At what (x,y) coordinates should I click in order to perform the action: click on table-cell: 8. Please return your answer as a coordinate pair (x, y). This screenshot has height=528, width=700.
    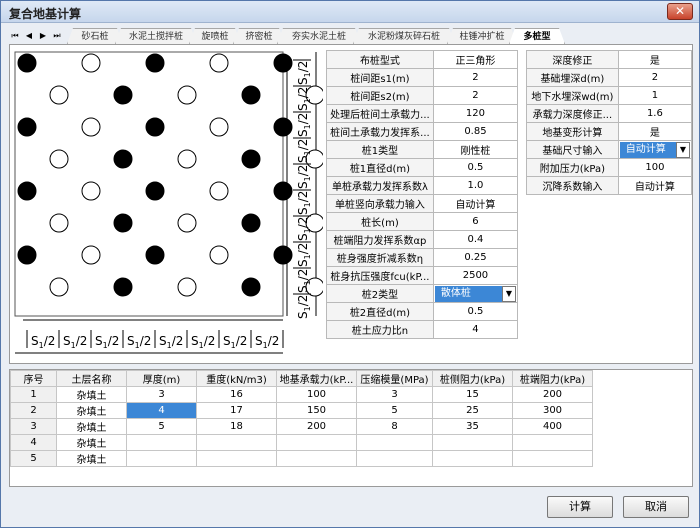
    Looking at the image, I should click on (394, 426).